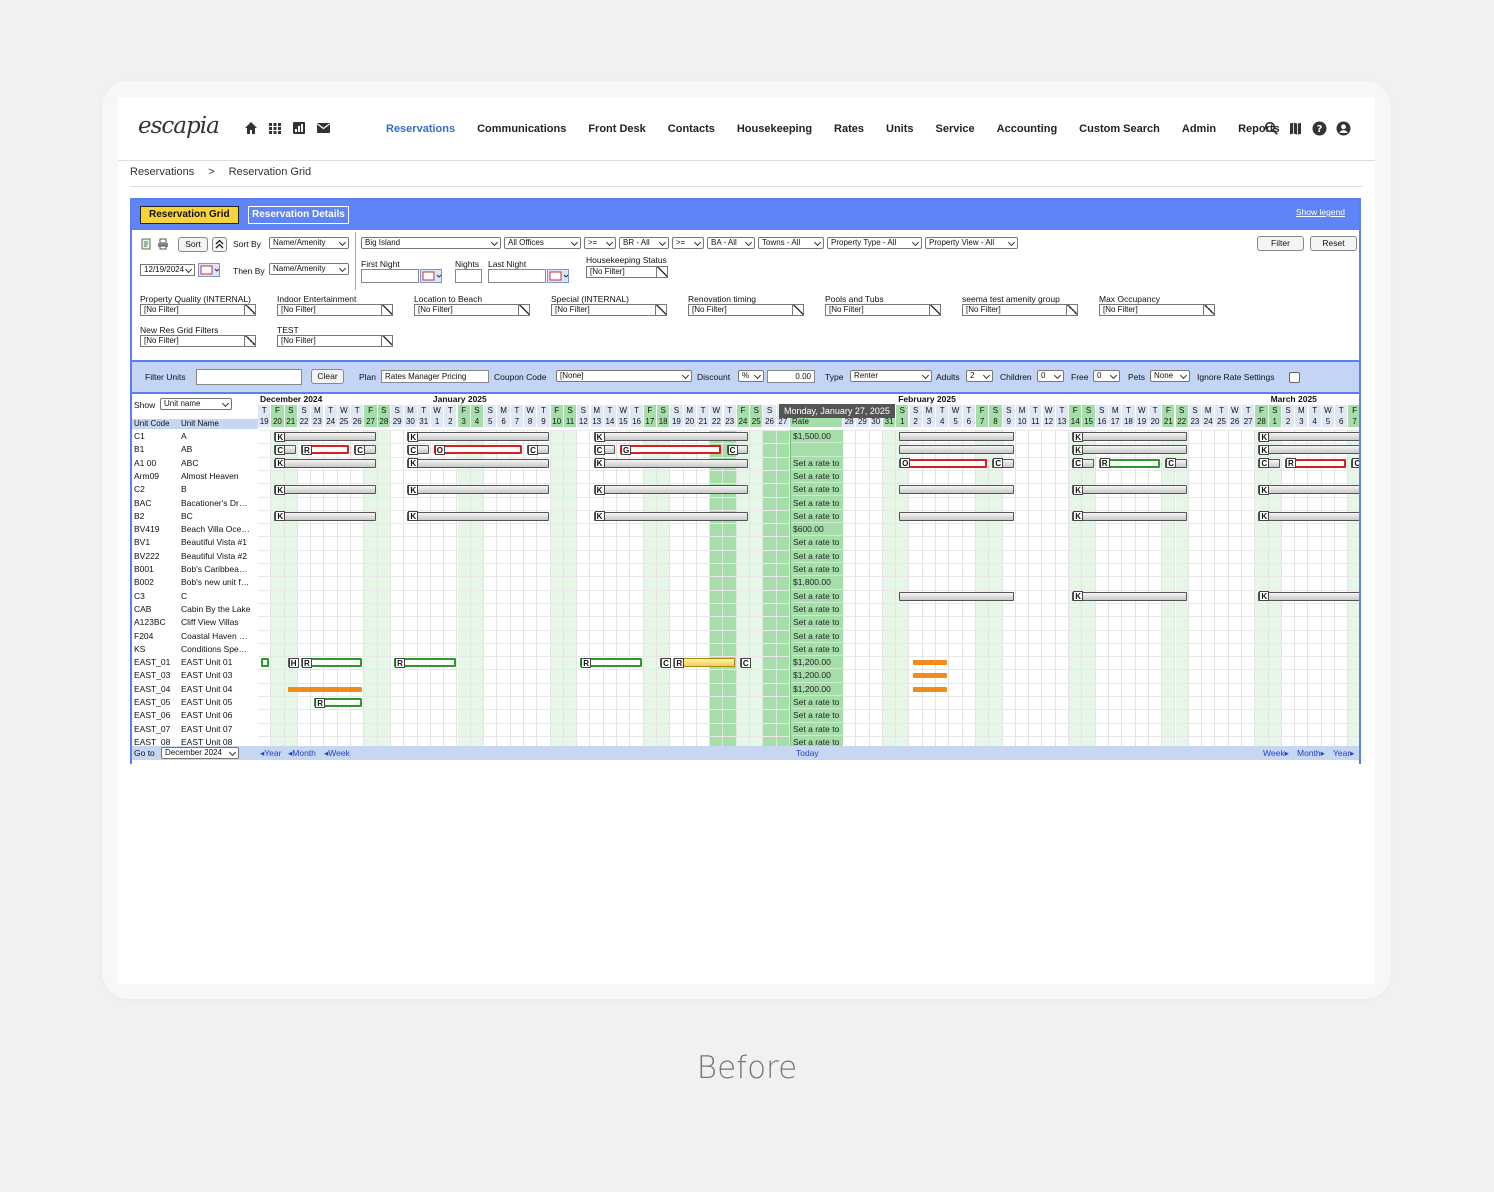 The width and height of the screenshot is (1494, 1192). What do you see at coordinates (275, 128) in the screenshot?
I see `grid-icon` at bounding box center [275, 128].